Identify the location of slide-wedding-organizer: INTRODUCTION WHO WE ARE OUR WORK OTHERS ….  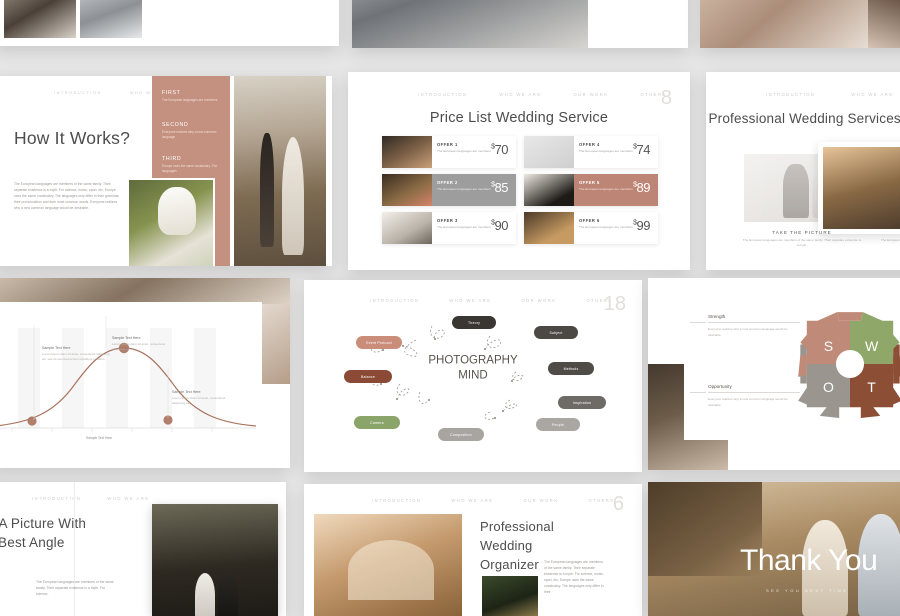
(473, 550).